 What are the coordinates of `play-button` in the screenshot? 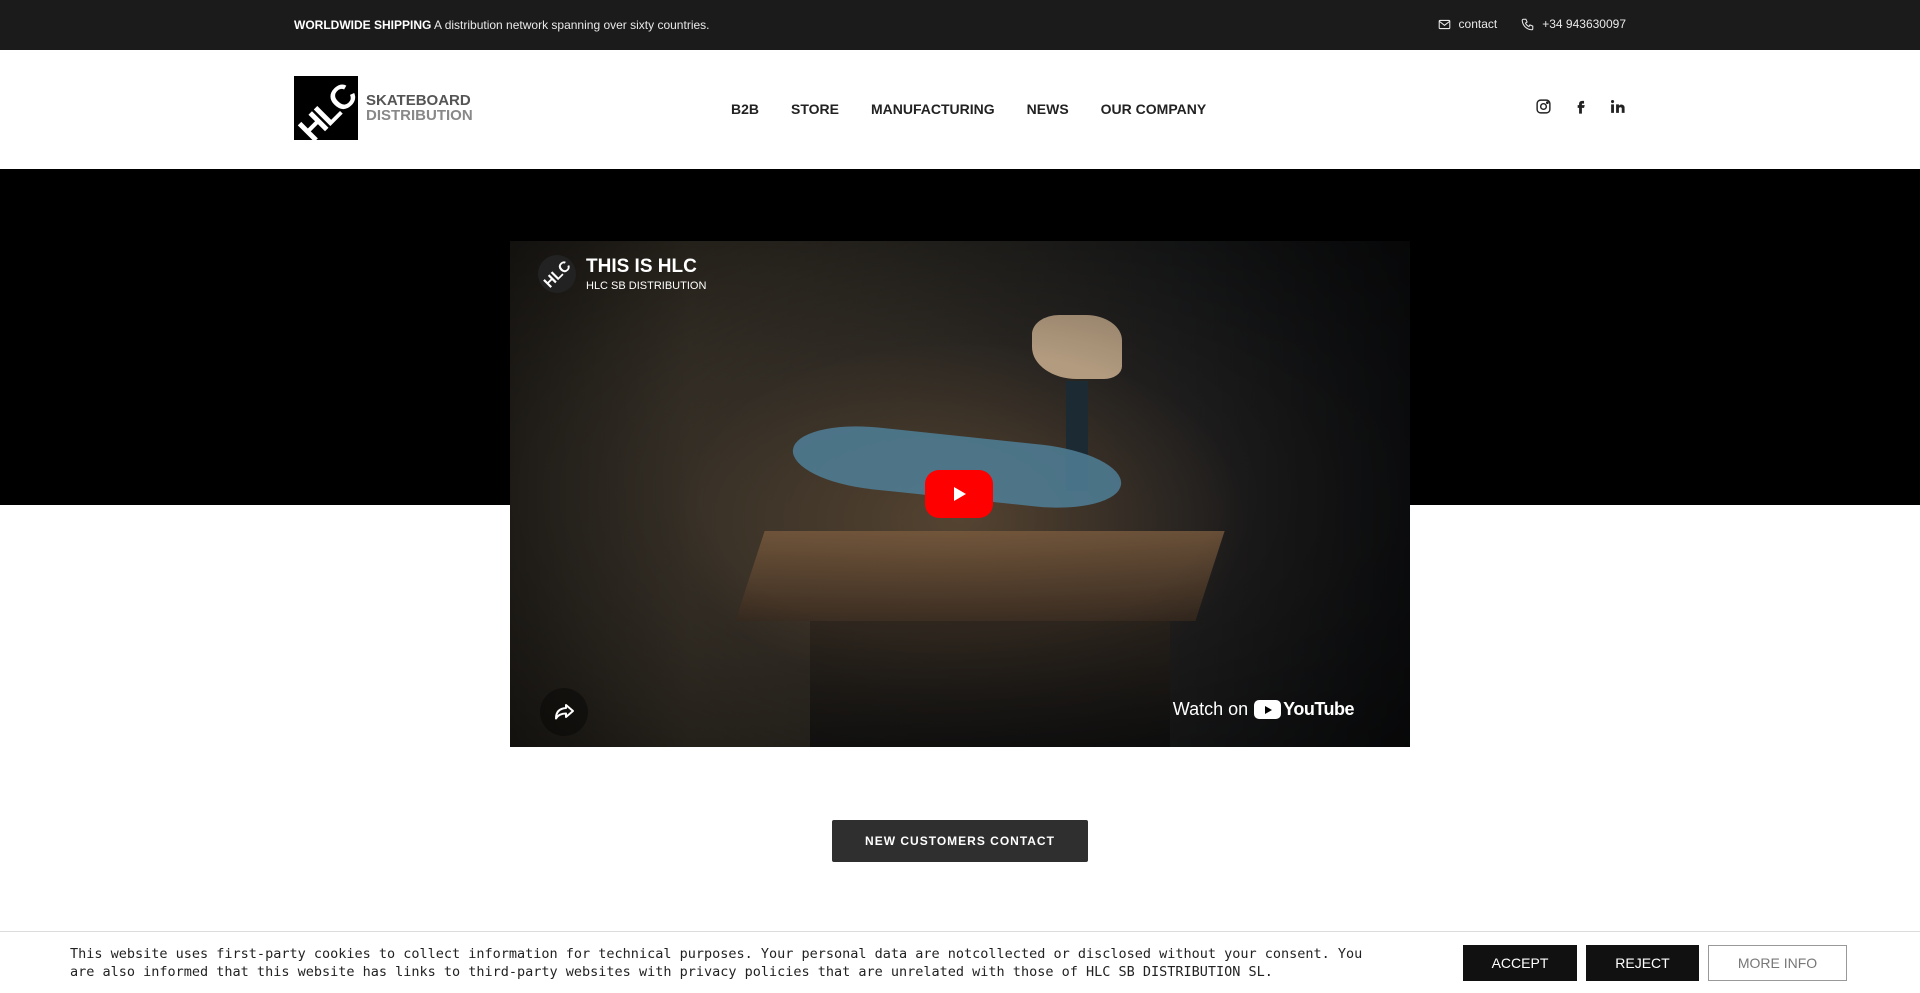 It's located at (959, 494).